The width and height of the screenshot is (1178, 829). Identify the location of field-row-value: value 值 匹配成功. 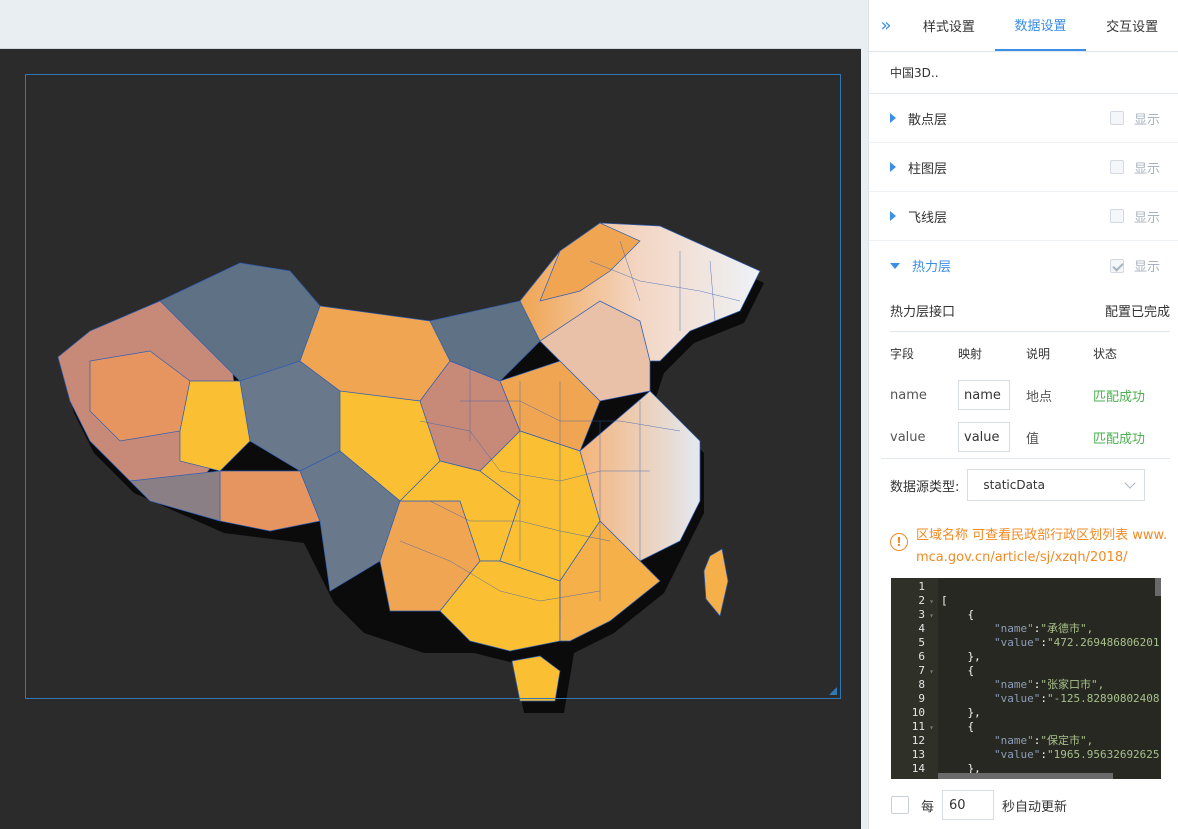
(1023, 437).